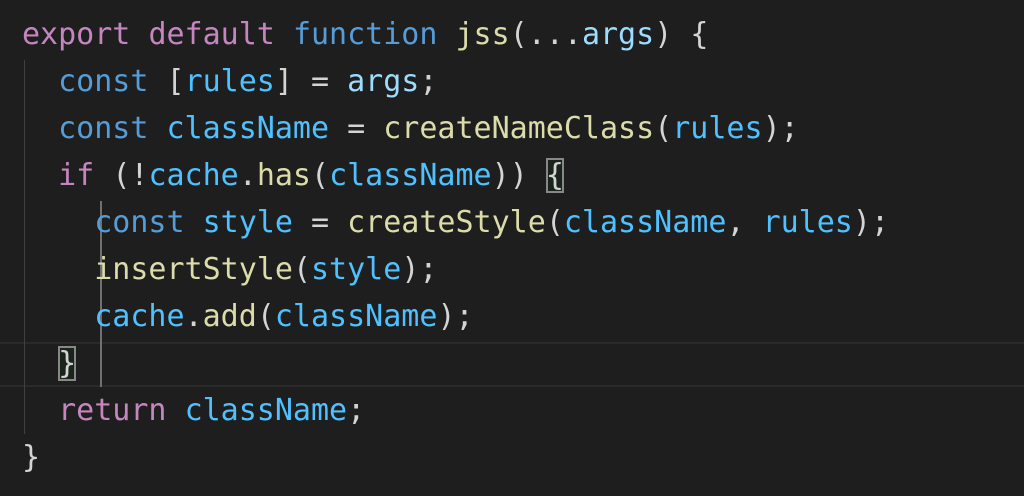 Image resolution: width=1024 pixels, height=496 pixels. I want to click on token-add: add, so click(229, 316).